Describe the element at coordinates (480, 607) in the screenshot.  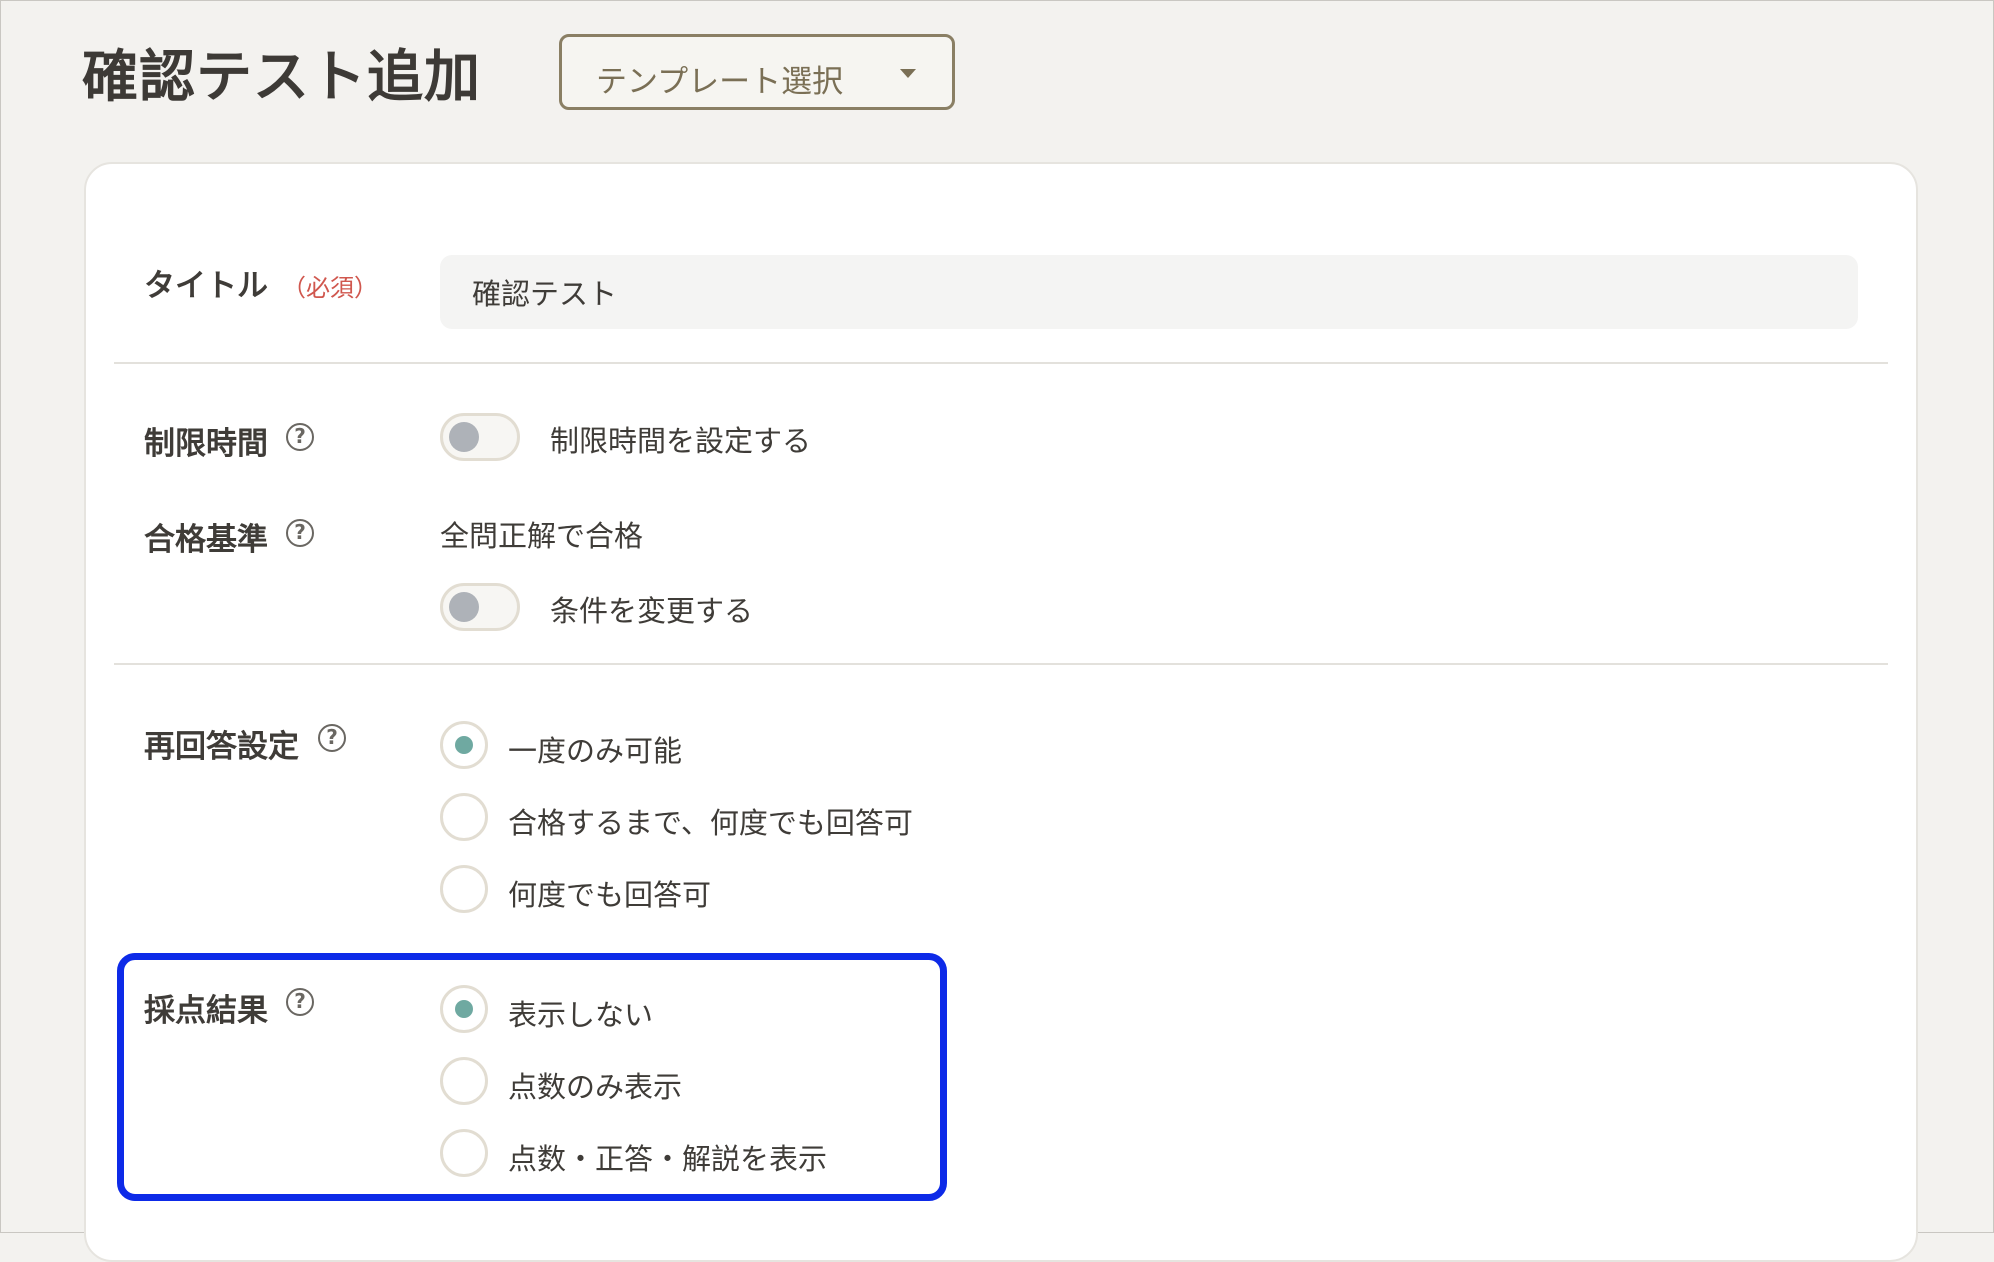
I see `pass-criteria-toggle` at that location.